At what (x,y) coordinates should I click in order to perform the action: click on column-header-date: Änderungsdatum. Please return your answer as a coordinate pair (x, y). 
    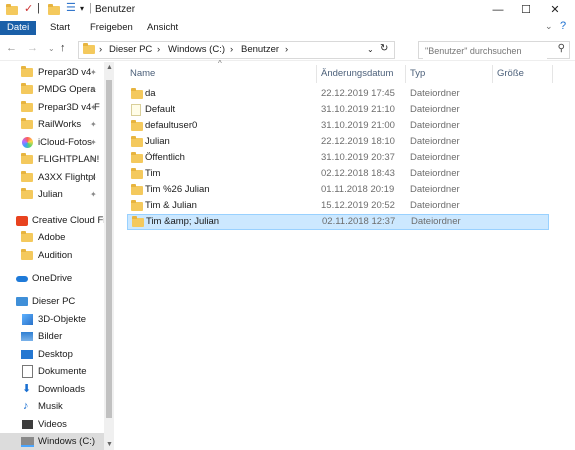
    Looking at the image, I should click on (357, 73).